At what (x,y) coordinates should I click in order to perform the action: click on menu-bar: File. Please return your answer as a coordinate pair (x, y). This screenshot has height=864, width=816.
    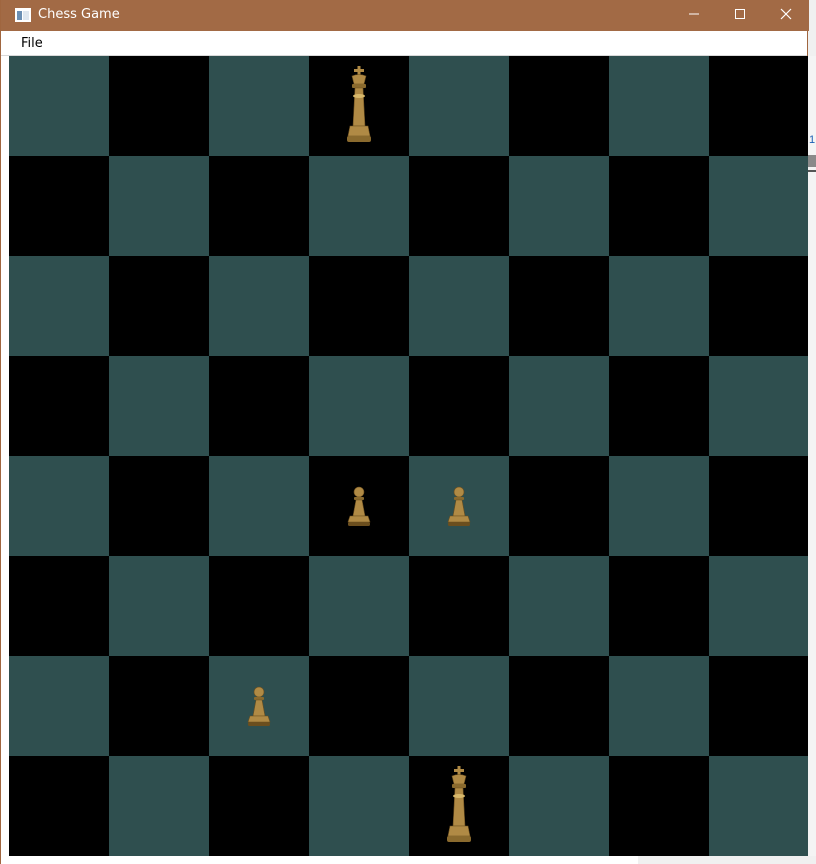
    Looking at the image, I should click on (404, 43).